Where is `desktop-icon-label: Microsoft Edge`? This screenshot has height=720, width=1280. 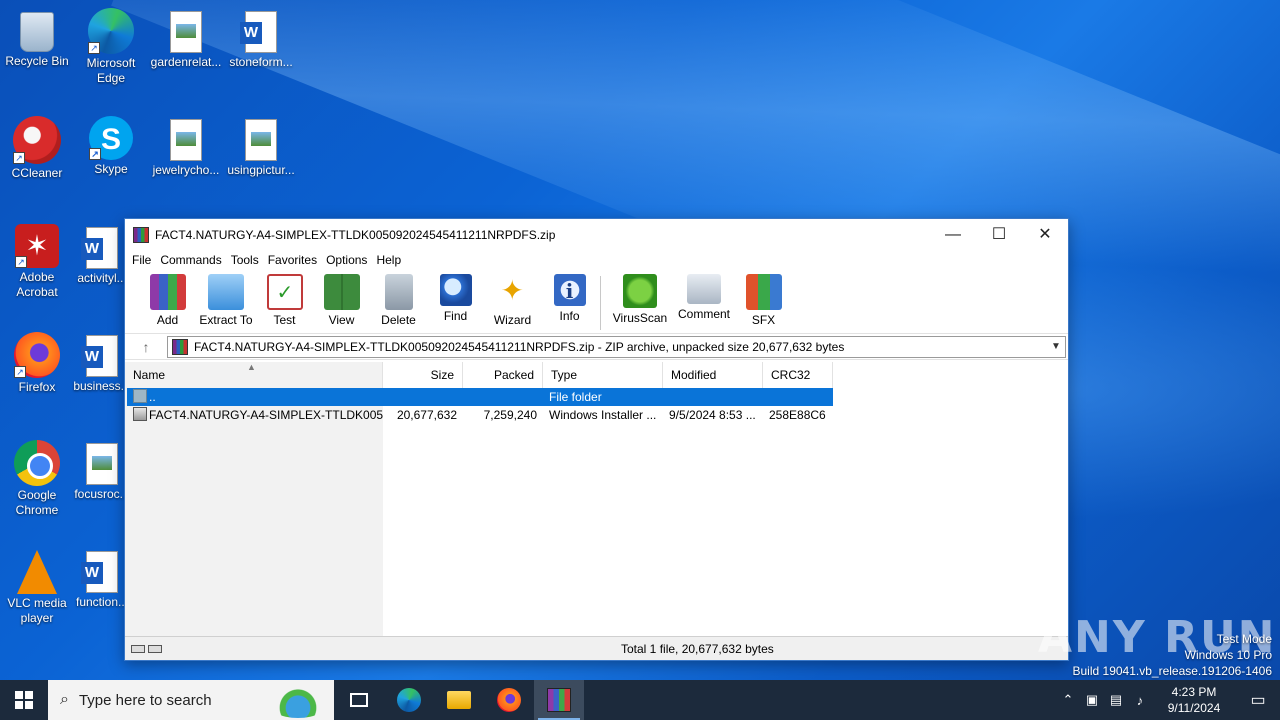 desktop-icon-label: Microsoft Edge is located at coordinates (111, 70).